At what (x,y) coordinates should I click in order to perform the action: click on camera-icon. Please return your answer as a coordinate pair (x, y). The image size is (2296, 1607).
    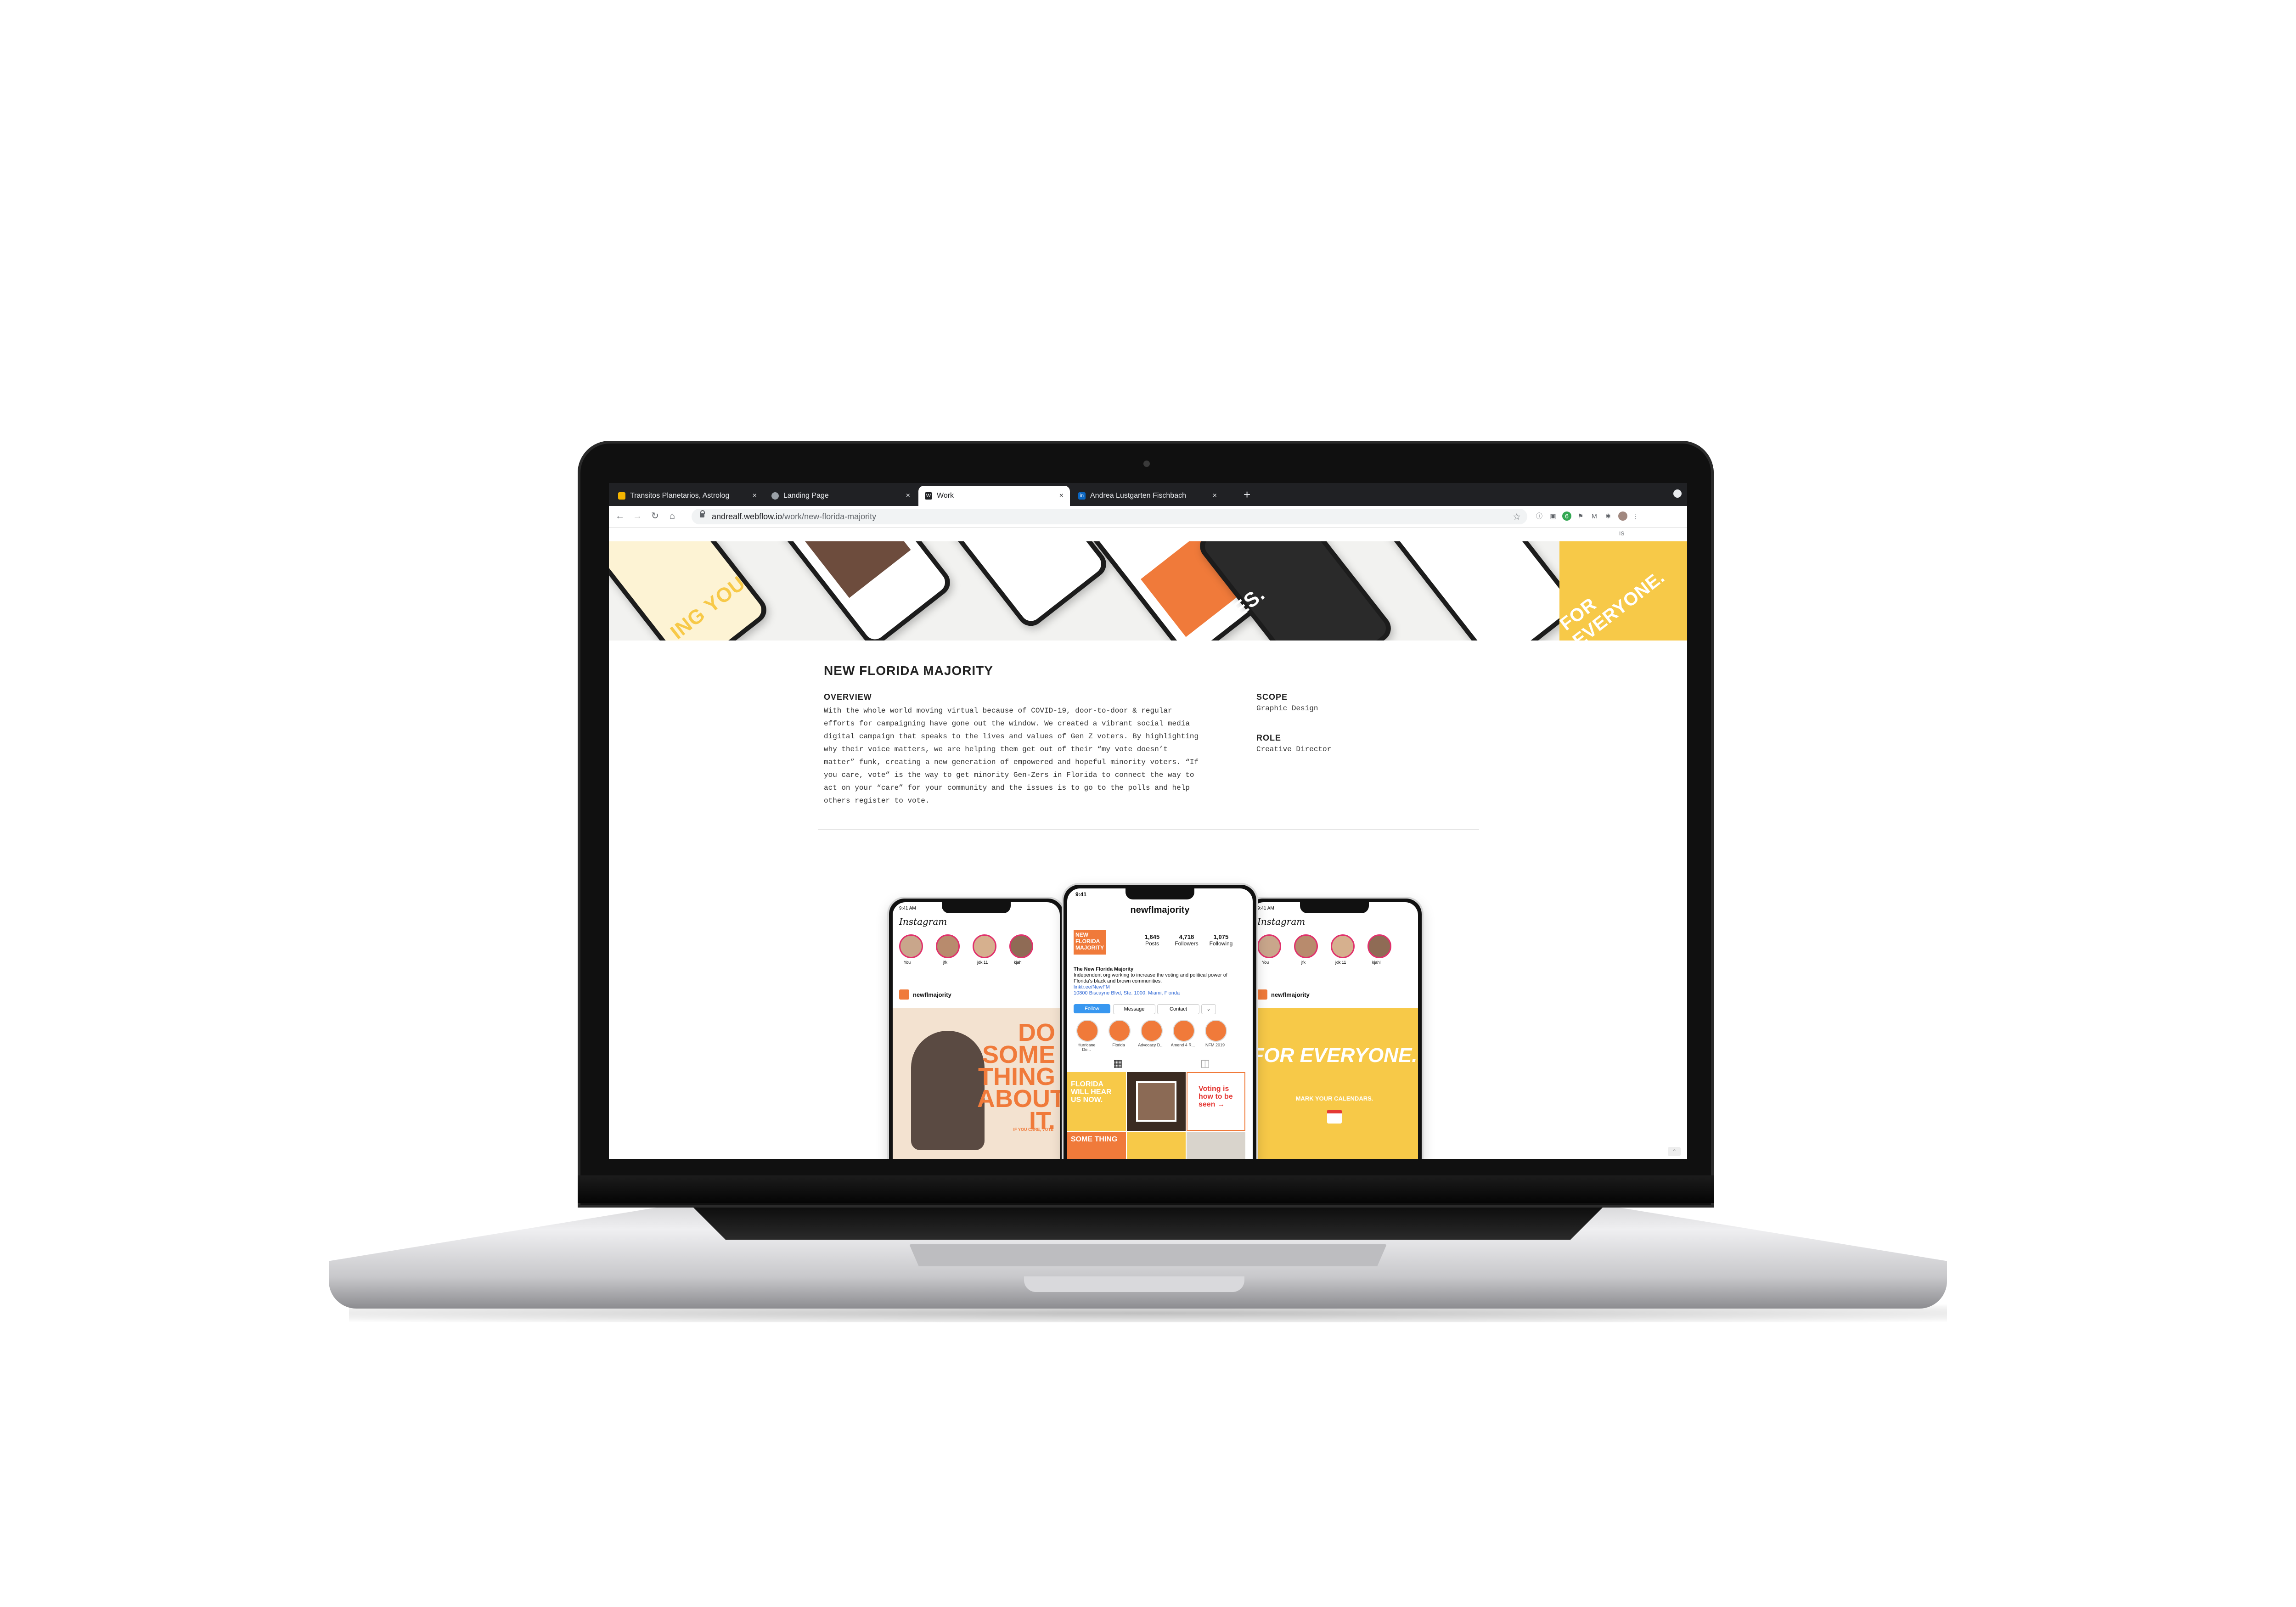
    Looking at the image, I should click on (1147, 464).